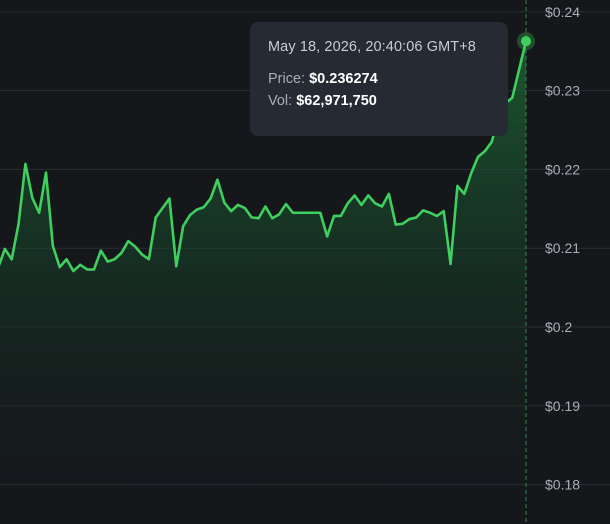  Describe the element at coordinates (562, 91) in the screenshot. I see `y-tick-label: $0.23` at that location.